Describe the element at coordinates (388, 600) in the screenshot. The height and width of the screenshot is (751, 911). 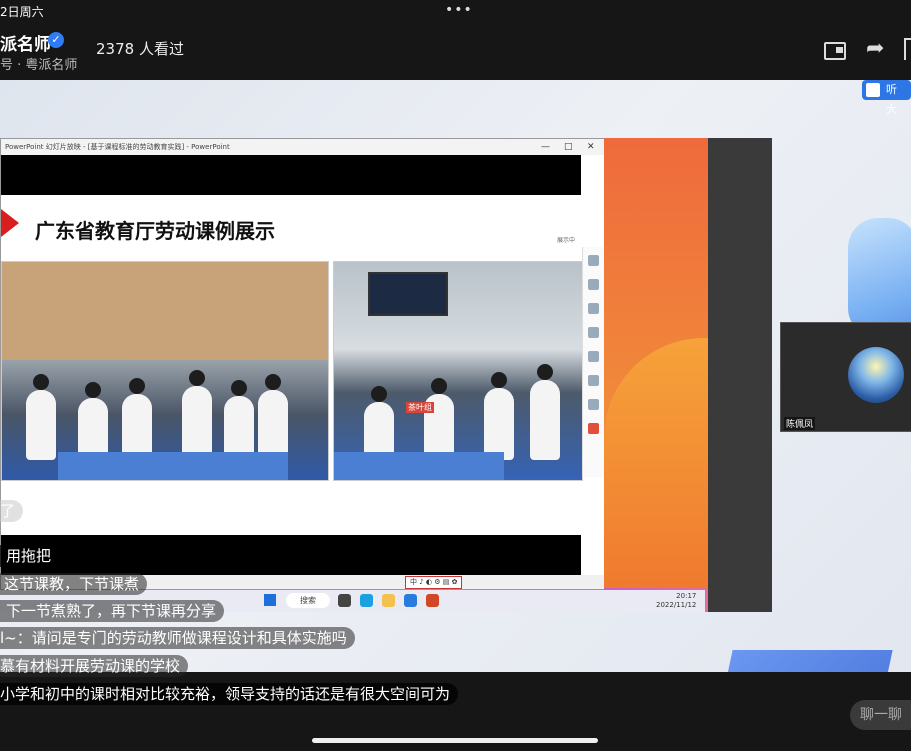
I see `file-explorer-icon` at that location.